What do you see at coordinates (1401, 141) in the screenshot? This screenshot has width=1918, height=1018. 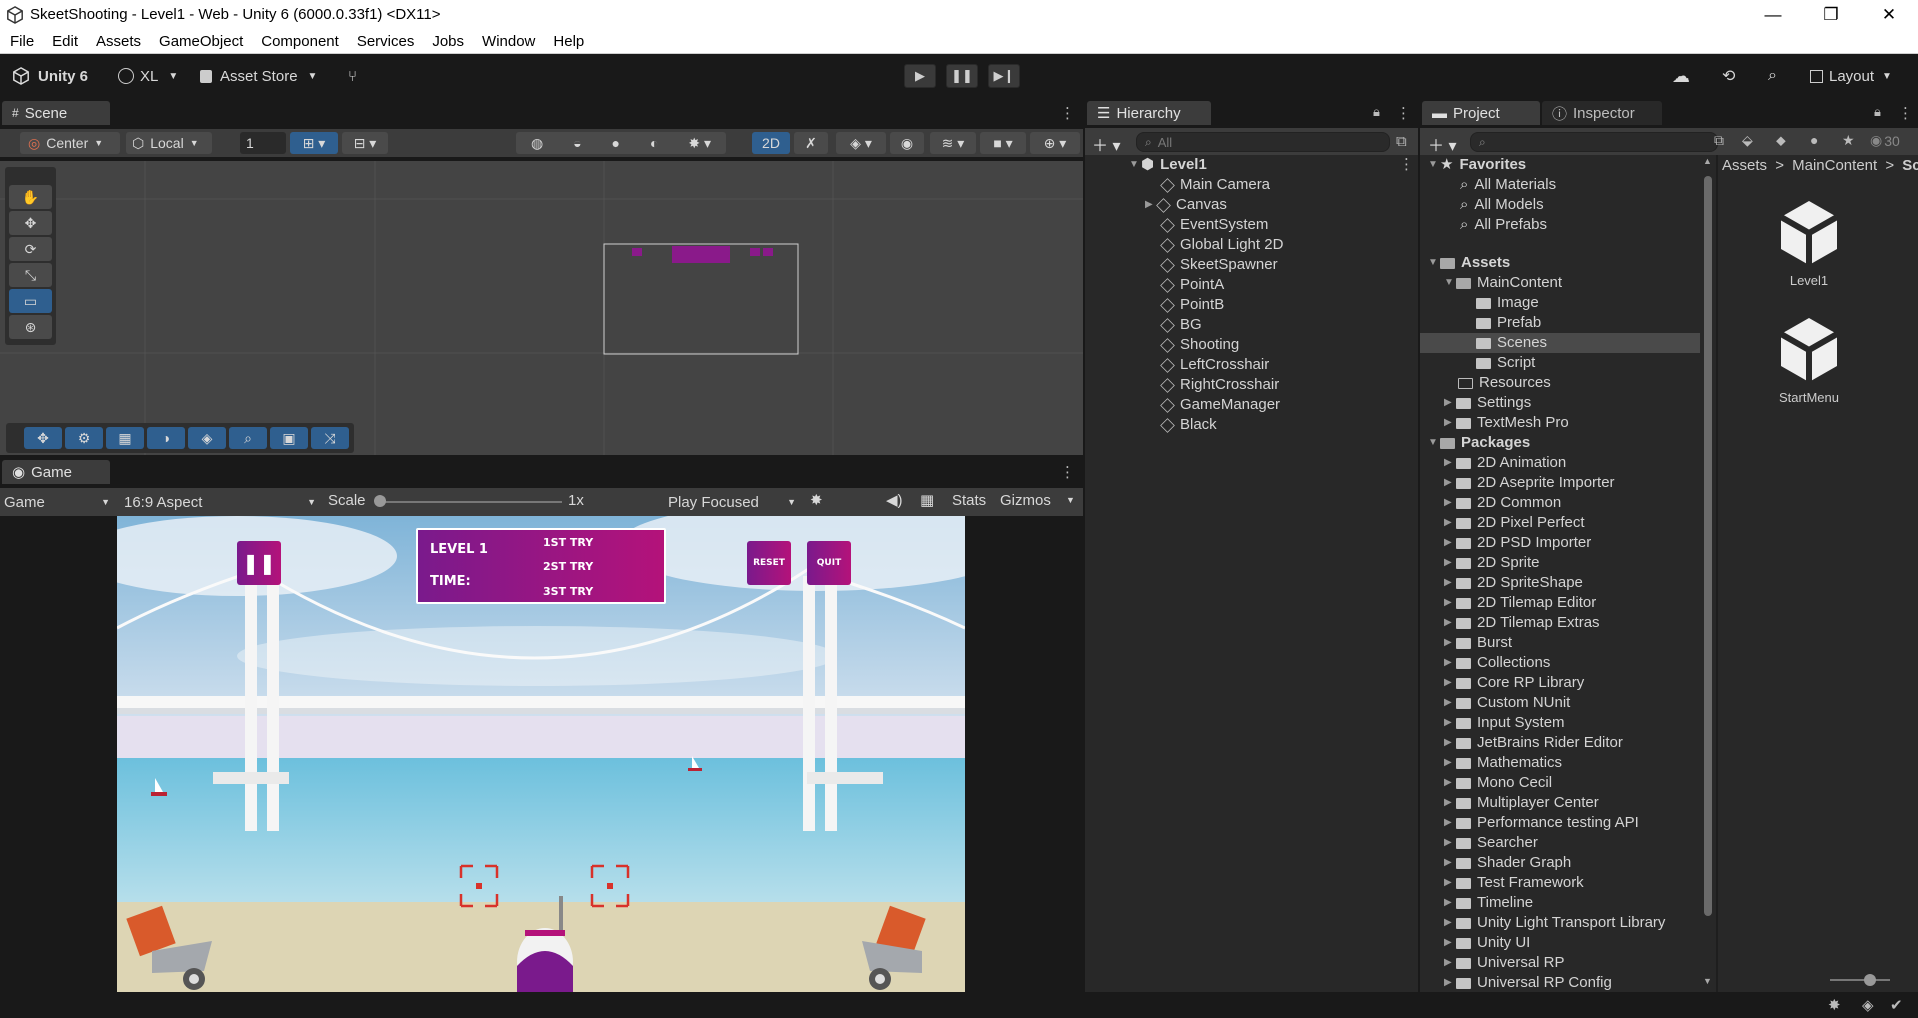 I see `scene-visibility-icon: ⧉` at bounding box center [1401, 141].